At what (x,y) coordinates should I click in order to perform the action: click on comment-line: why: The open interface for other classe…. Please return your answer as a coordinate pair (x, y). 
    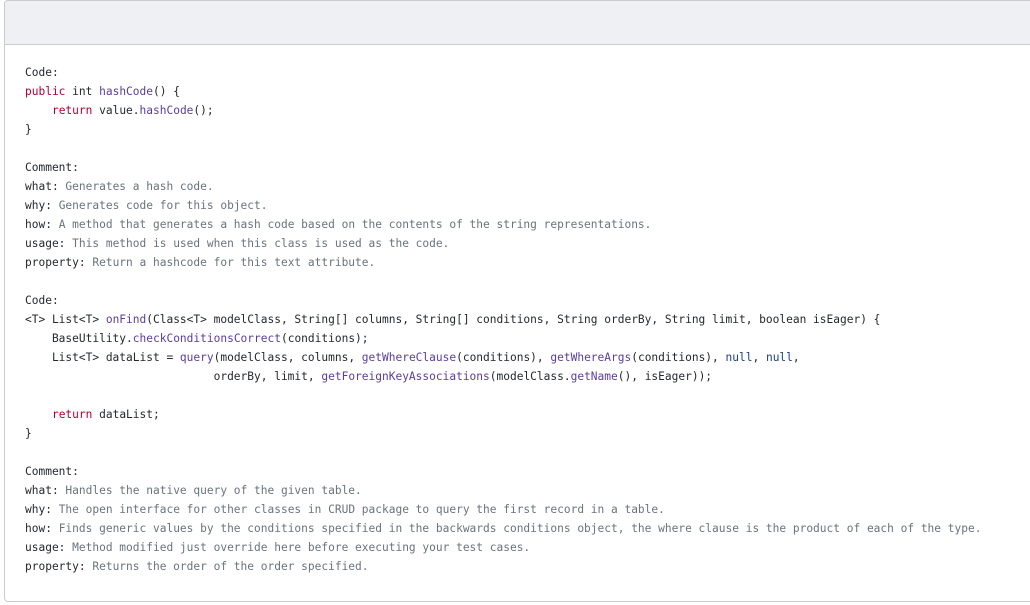
    Looking at the image, I should click on (527, 509).